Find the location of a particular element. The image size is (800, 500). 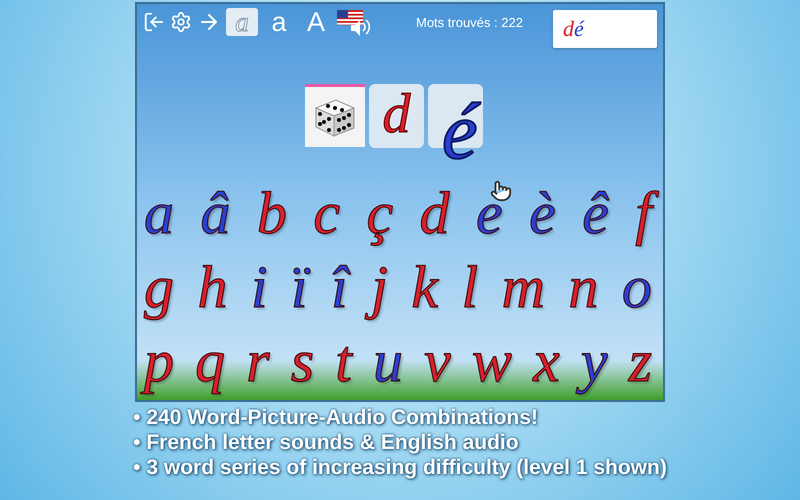

letter-tile: ê is located at coordinates (597, 213).